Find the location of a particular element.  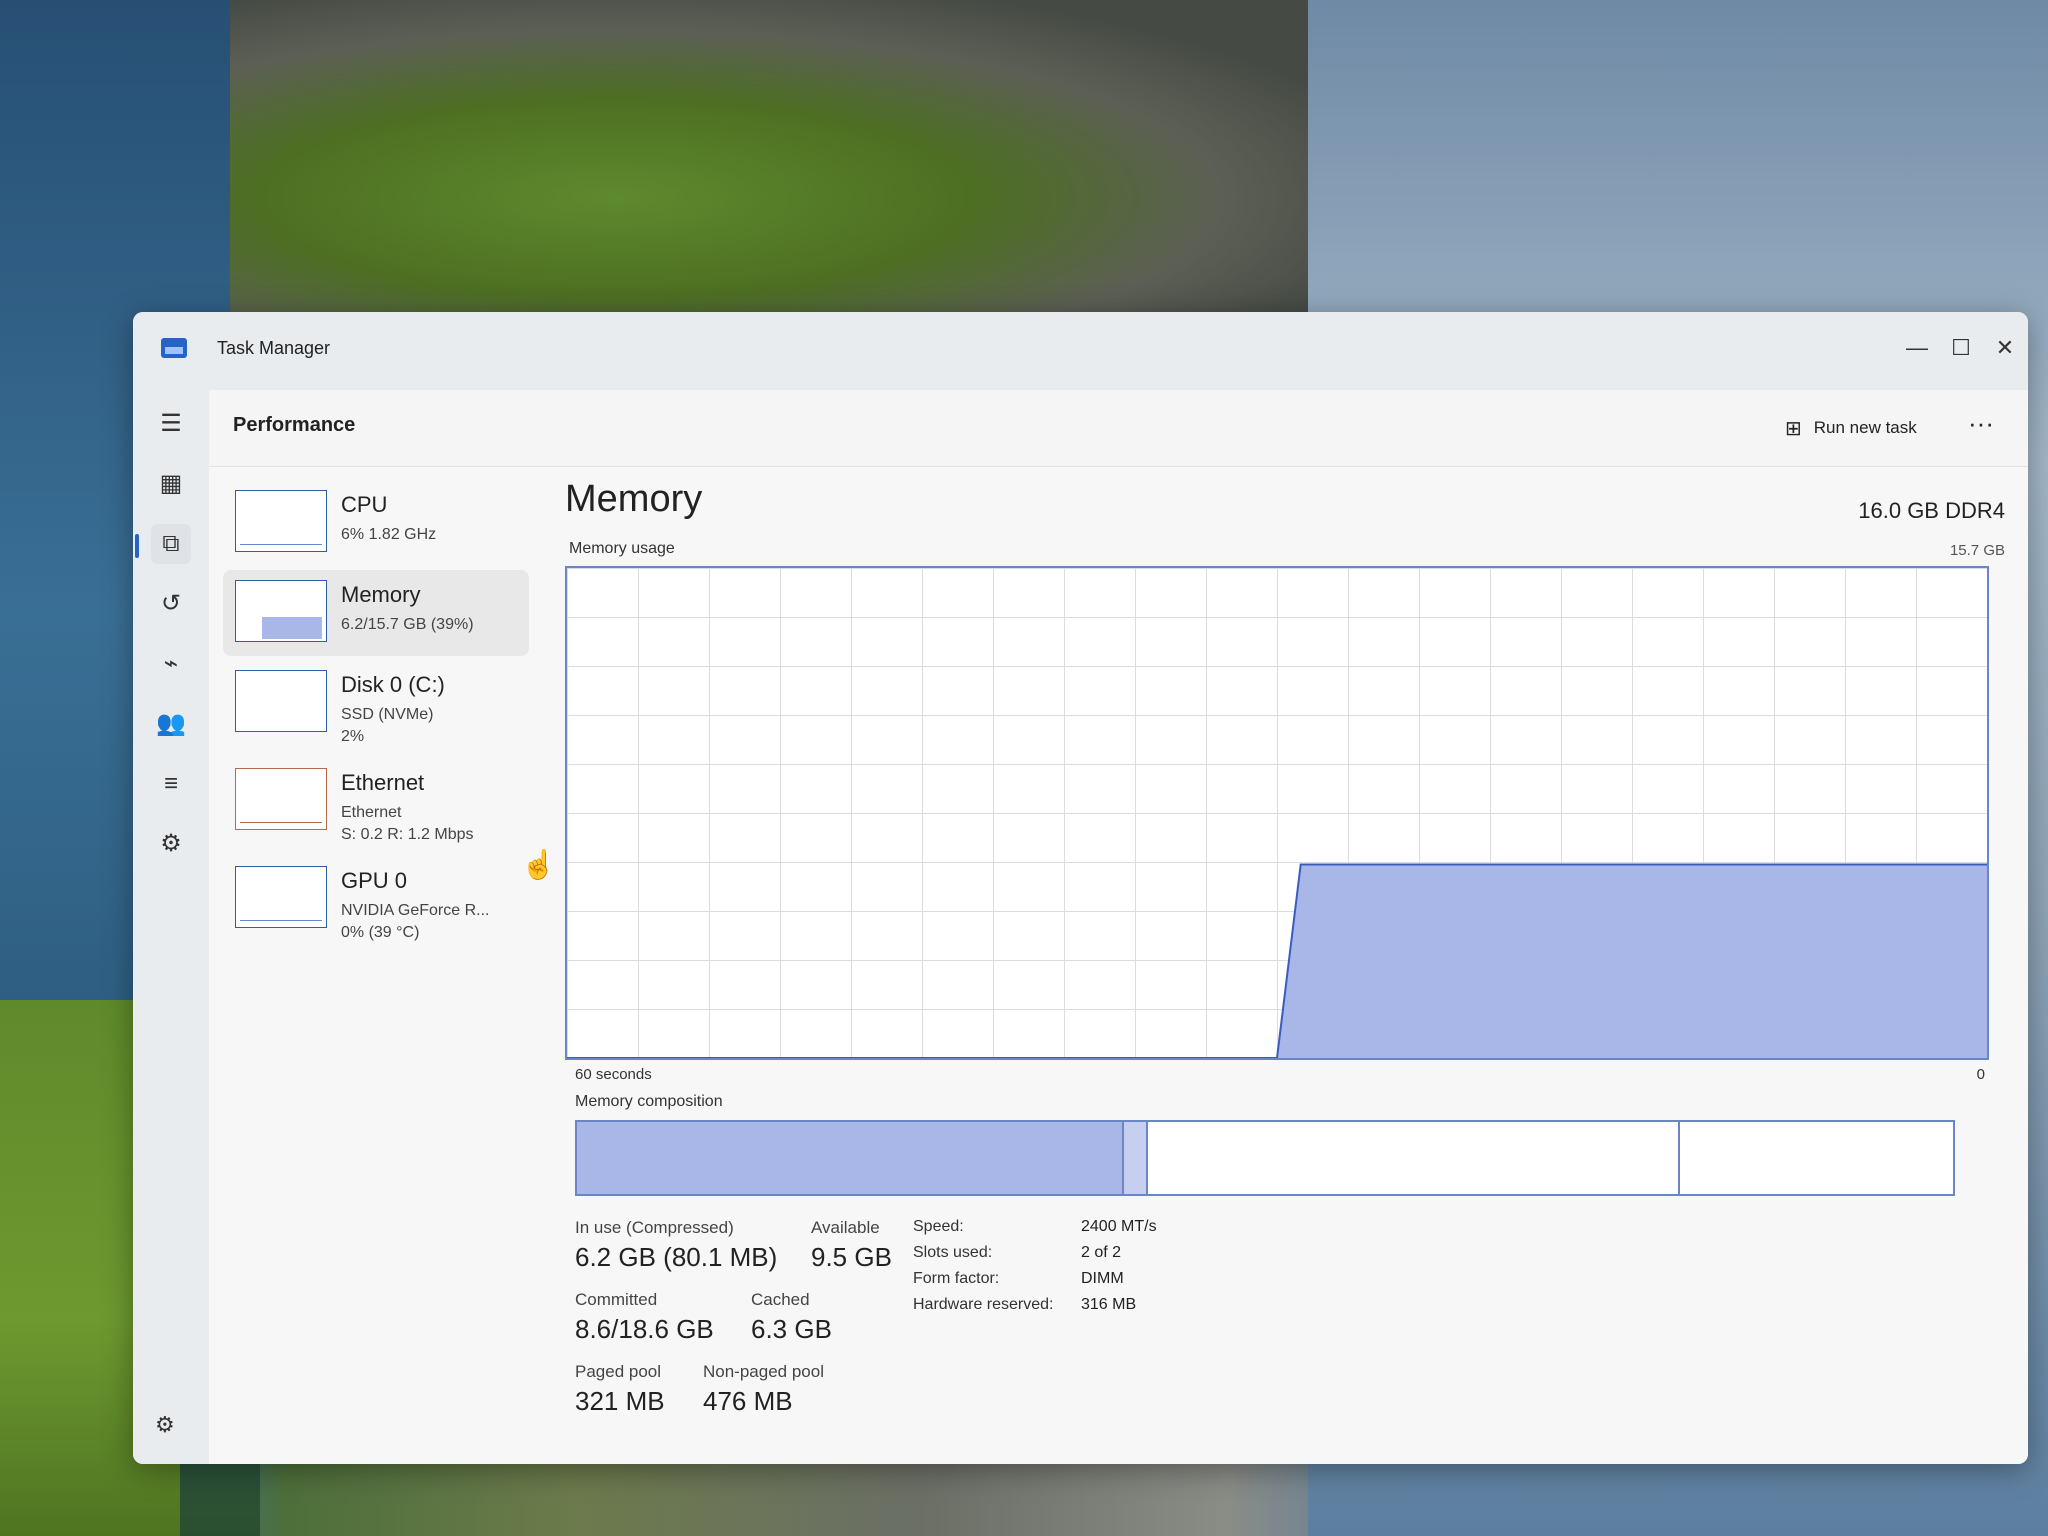

disk-thumbnail is located at coordinates (281, 701).